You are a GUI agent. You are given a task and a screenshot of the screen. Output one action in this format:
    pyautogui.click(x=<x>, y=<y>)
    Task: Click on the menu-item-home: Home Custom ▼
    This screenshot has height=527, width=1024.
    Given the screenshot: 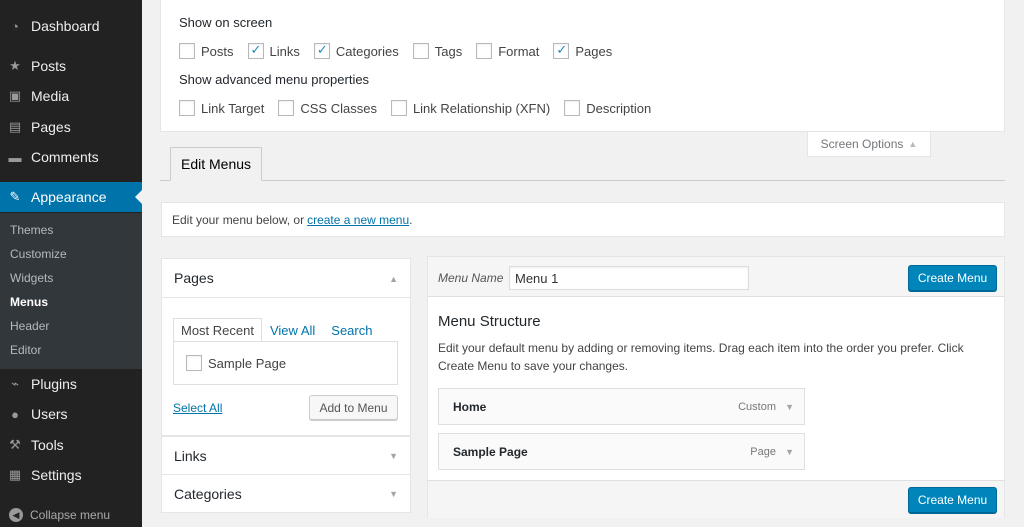 What is the action you would take?
    pyautogui.click(x=621, y=406)
    